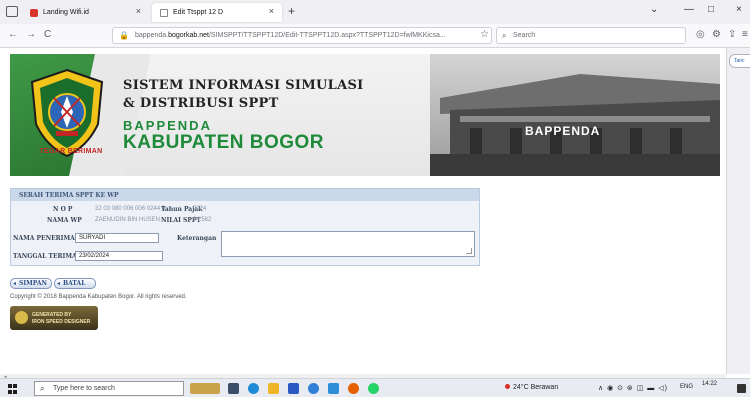 The width and height of the screenshot is (750, 397). What do you see at coordinates (124, 35) in the screenshot?
I see `lock-icon: 🔒` at bounding box center [124, 35].